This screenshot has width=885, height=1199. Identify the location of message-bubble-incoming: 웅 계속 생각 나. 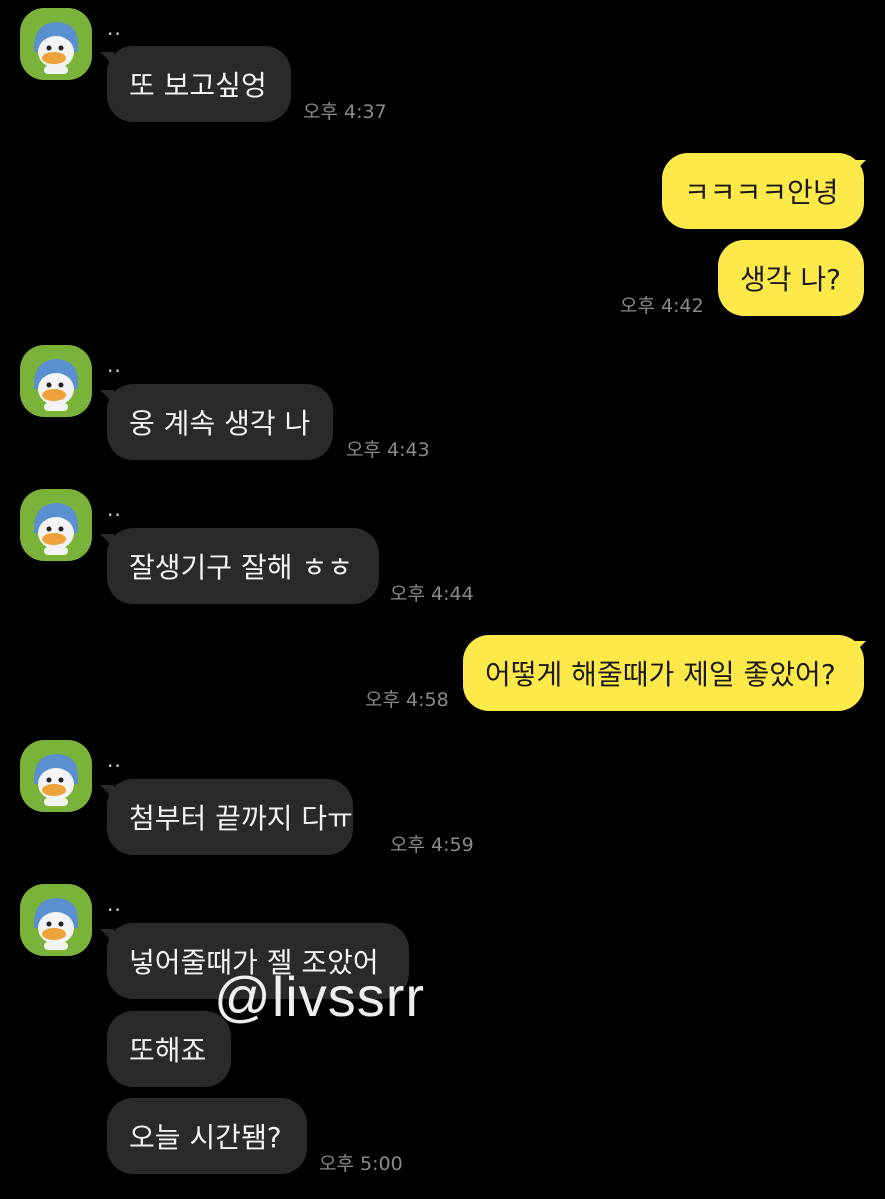
(220, 422).